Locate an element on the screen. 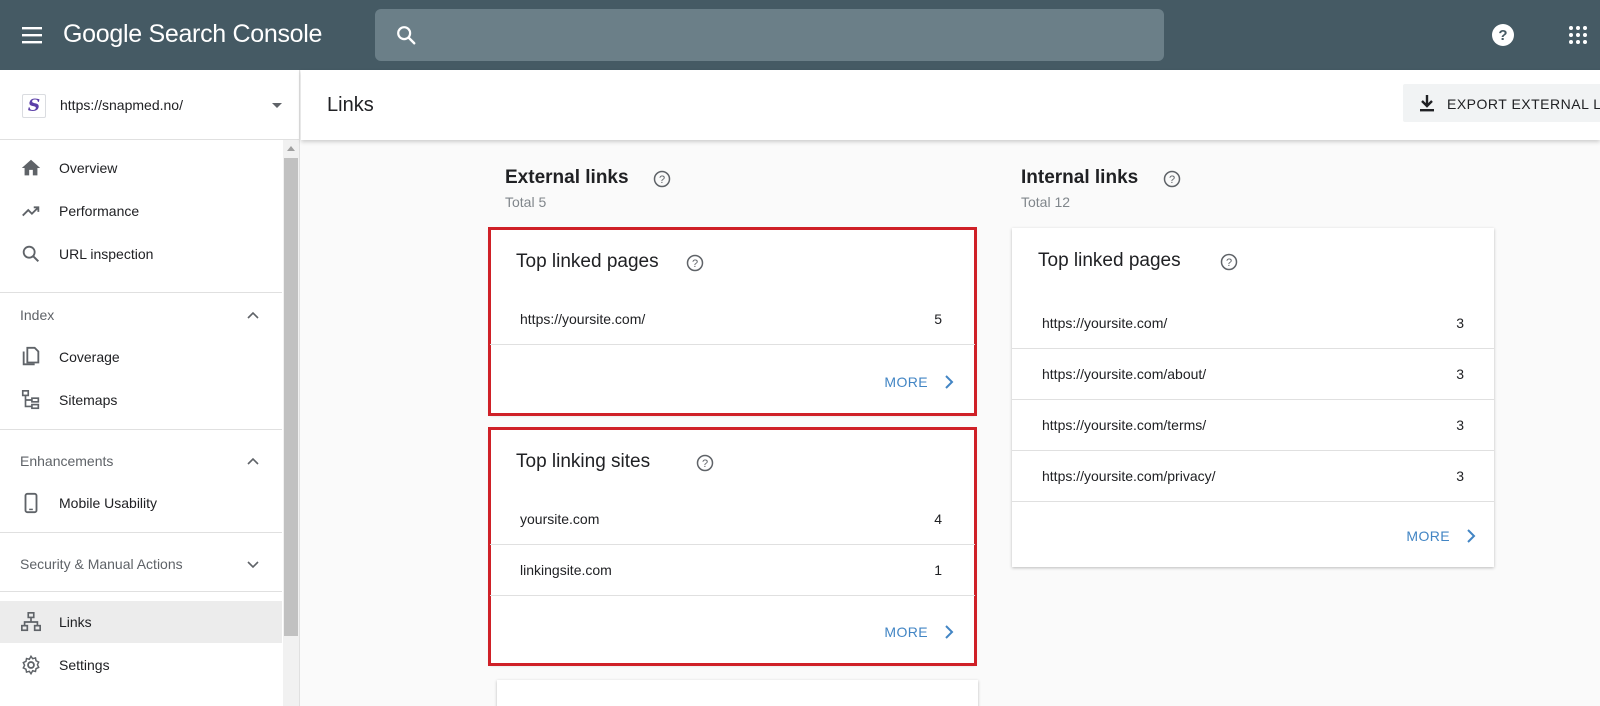 This screenshot has width=1600, height=706. table-row: https://yoursite.com/privacy/ 3 is located at coordinates (1253, 476).